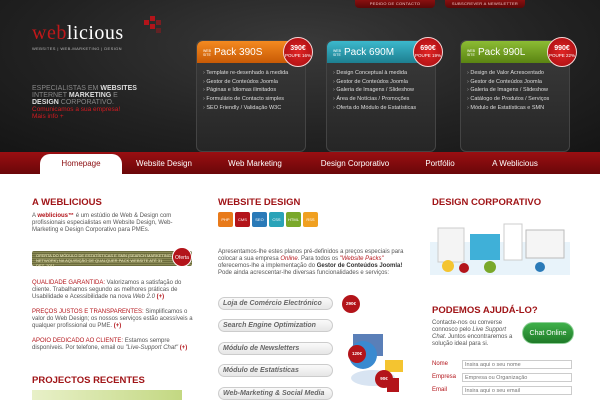  What do you see at coordinates (376, 363) in the screenshot?
I see `services-illustration` at bounding box center [376, 363].